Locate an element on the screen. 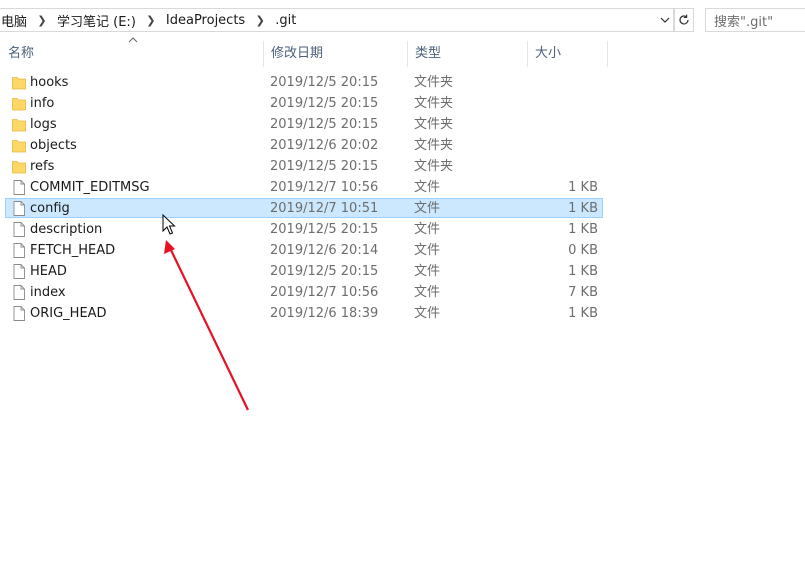  file-name: refs is located at coordinates (42, 166).